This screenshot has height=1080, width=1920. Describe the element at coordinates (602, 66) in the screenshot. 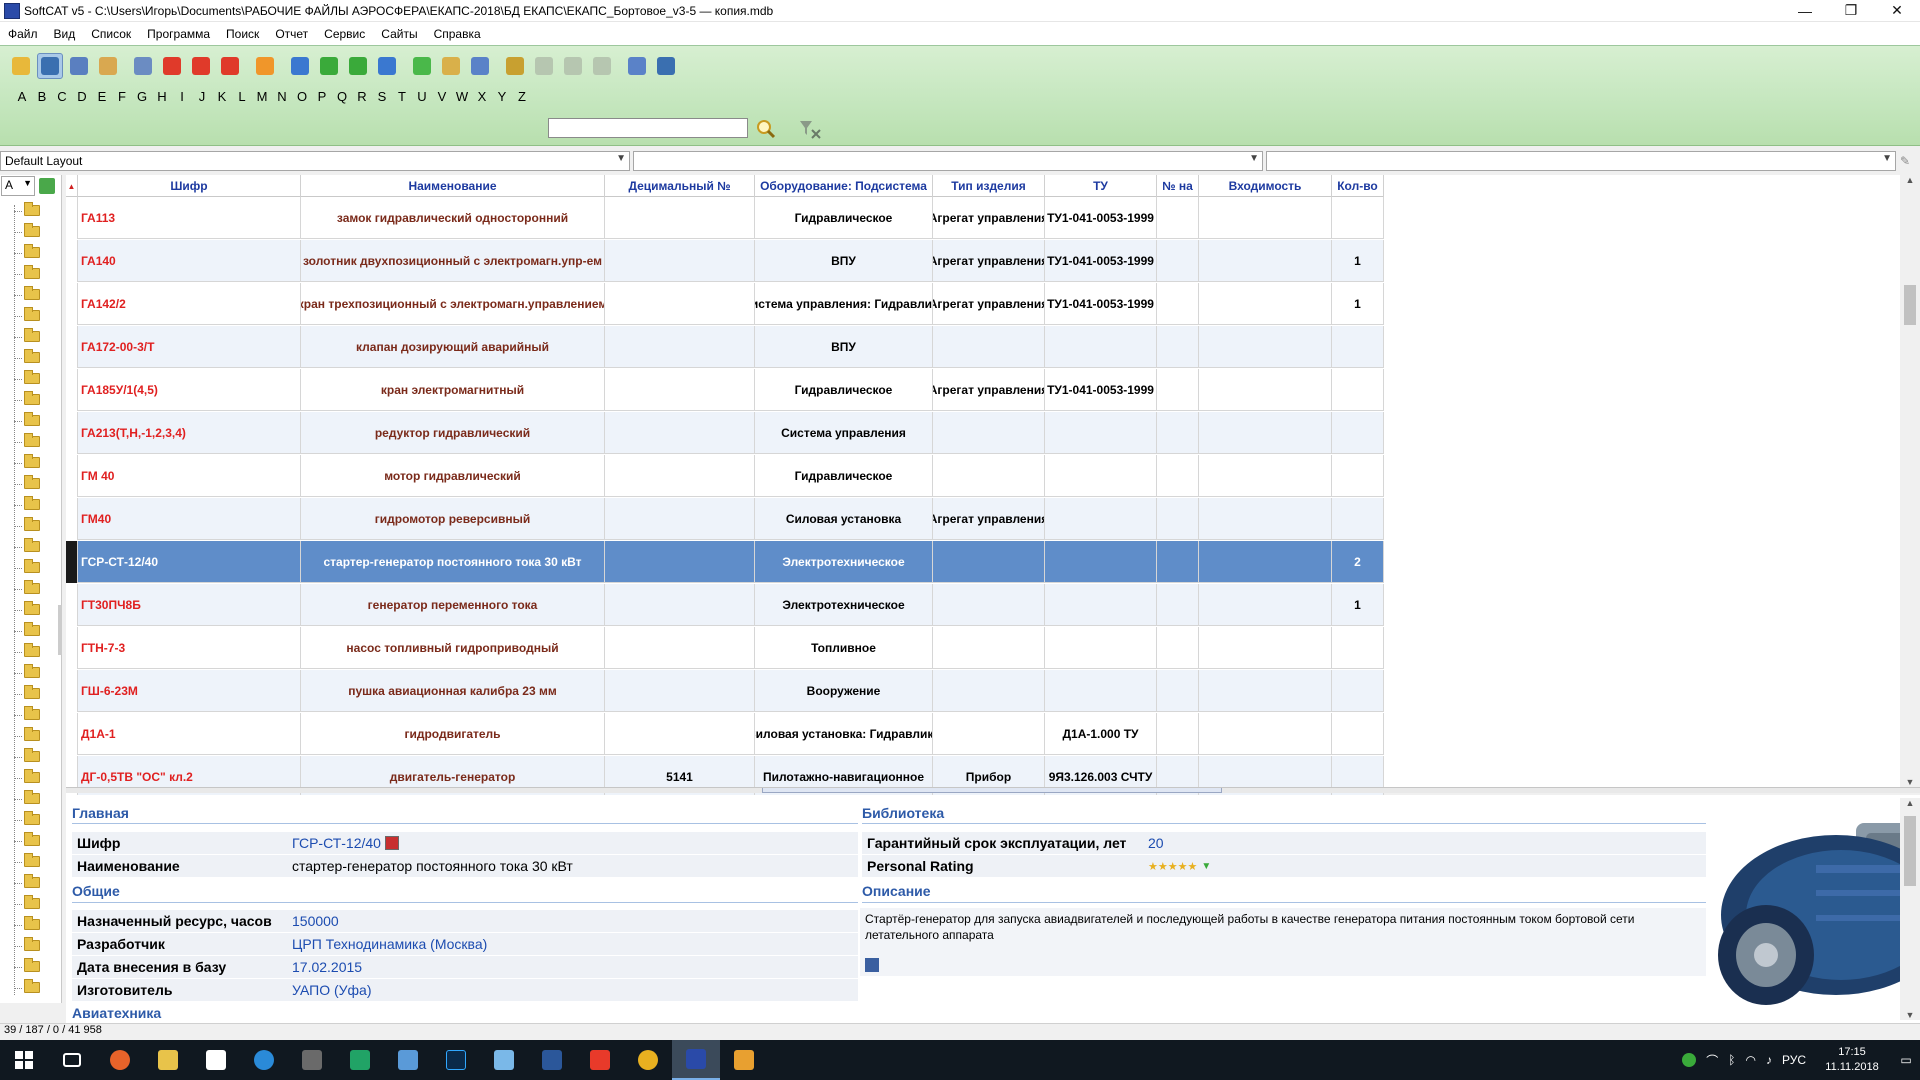

I see `copy-button` at that location.